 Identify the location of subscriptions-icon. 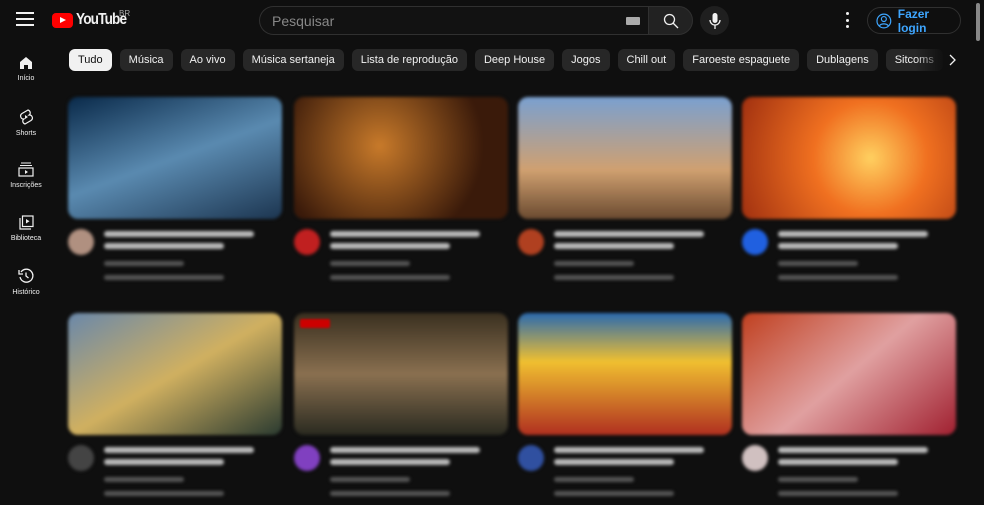
(26, 169).